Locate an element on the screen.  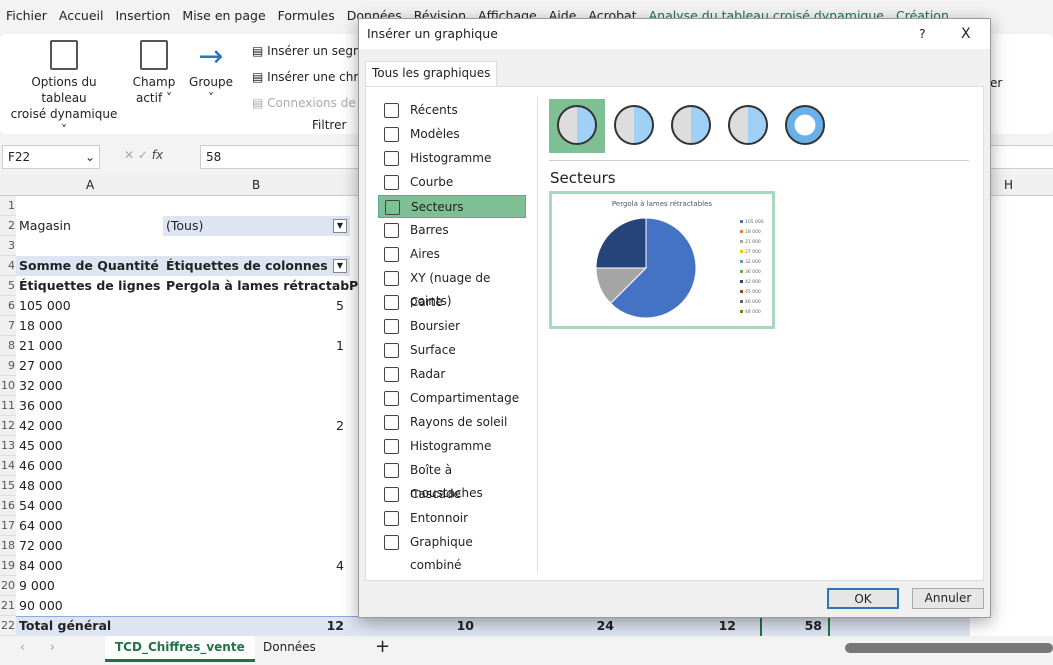
chart-type-14: Histogramme is located at coordinates (452, 446).